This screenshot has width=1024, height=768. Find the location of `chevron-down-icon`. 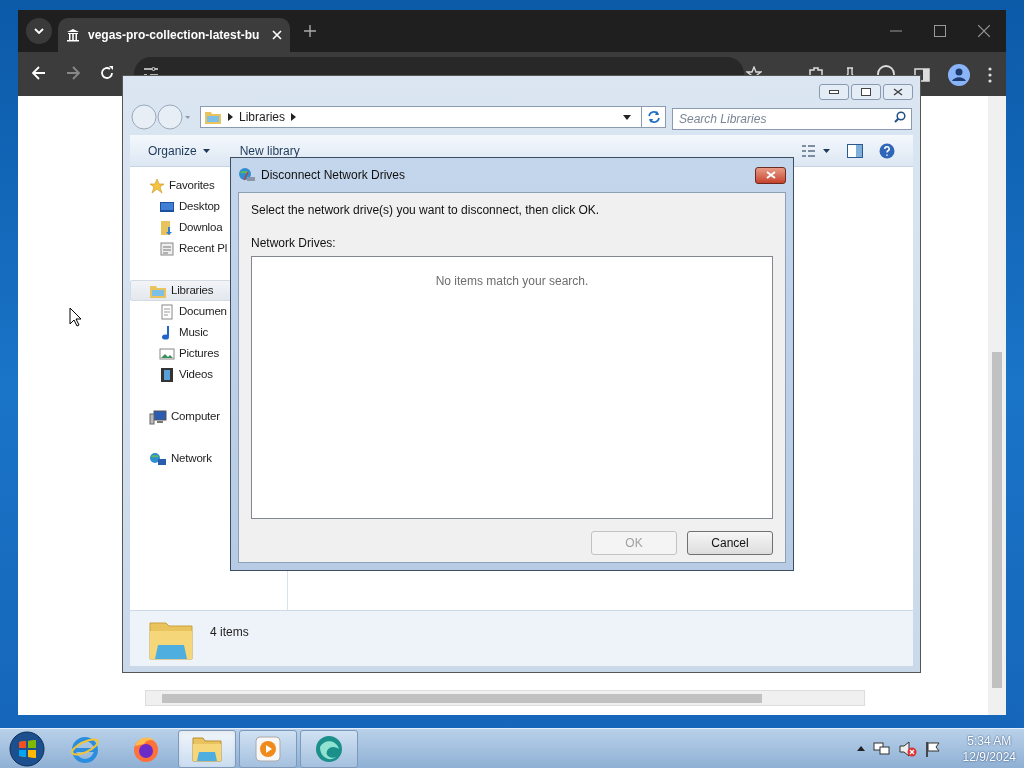

chevron-down-icon is located at coordinates (39, 31).